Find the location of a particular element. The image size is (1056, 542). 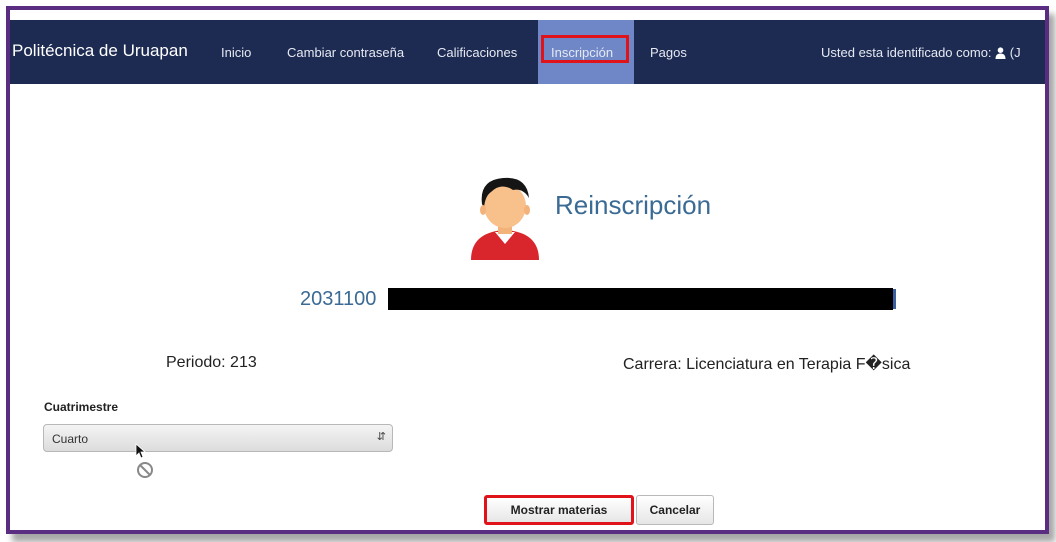

user-identification: Usted esta identificado como: (J is located at coordinates (921, 53).